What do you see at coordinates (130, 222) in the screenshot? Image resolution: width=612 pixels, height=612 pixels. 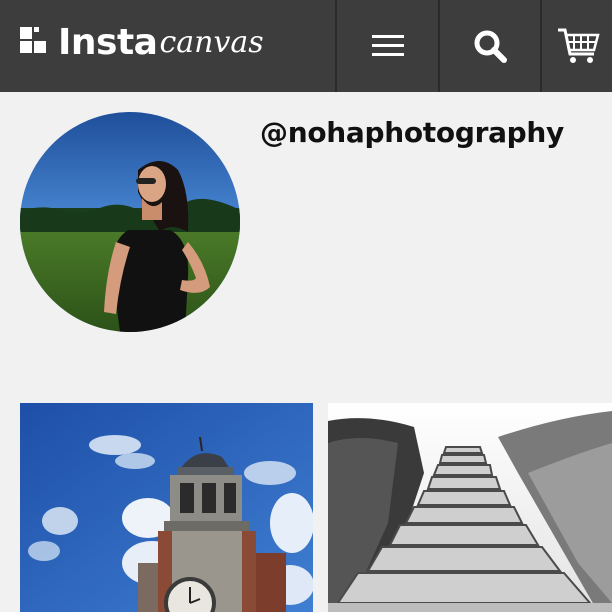 I see `profile-avatar` at bounding box center [130, 222].